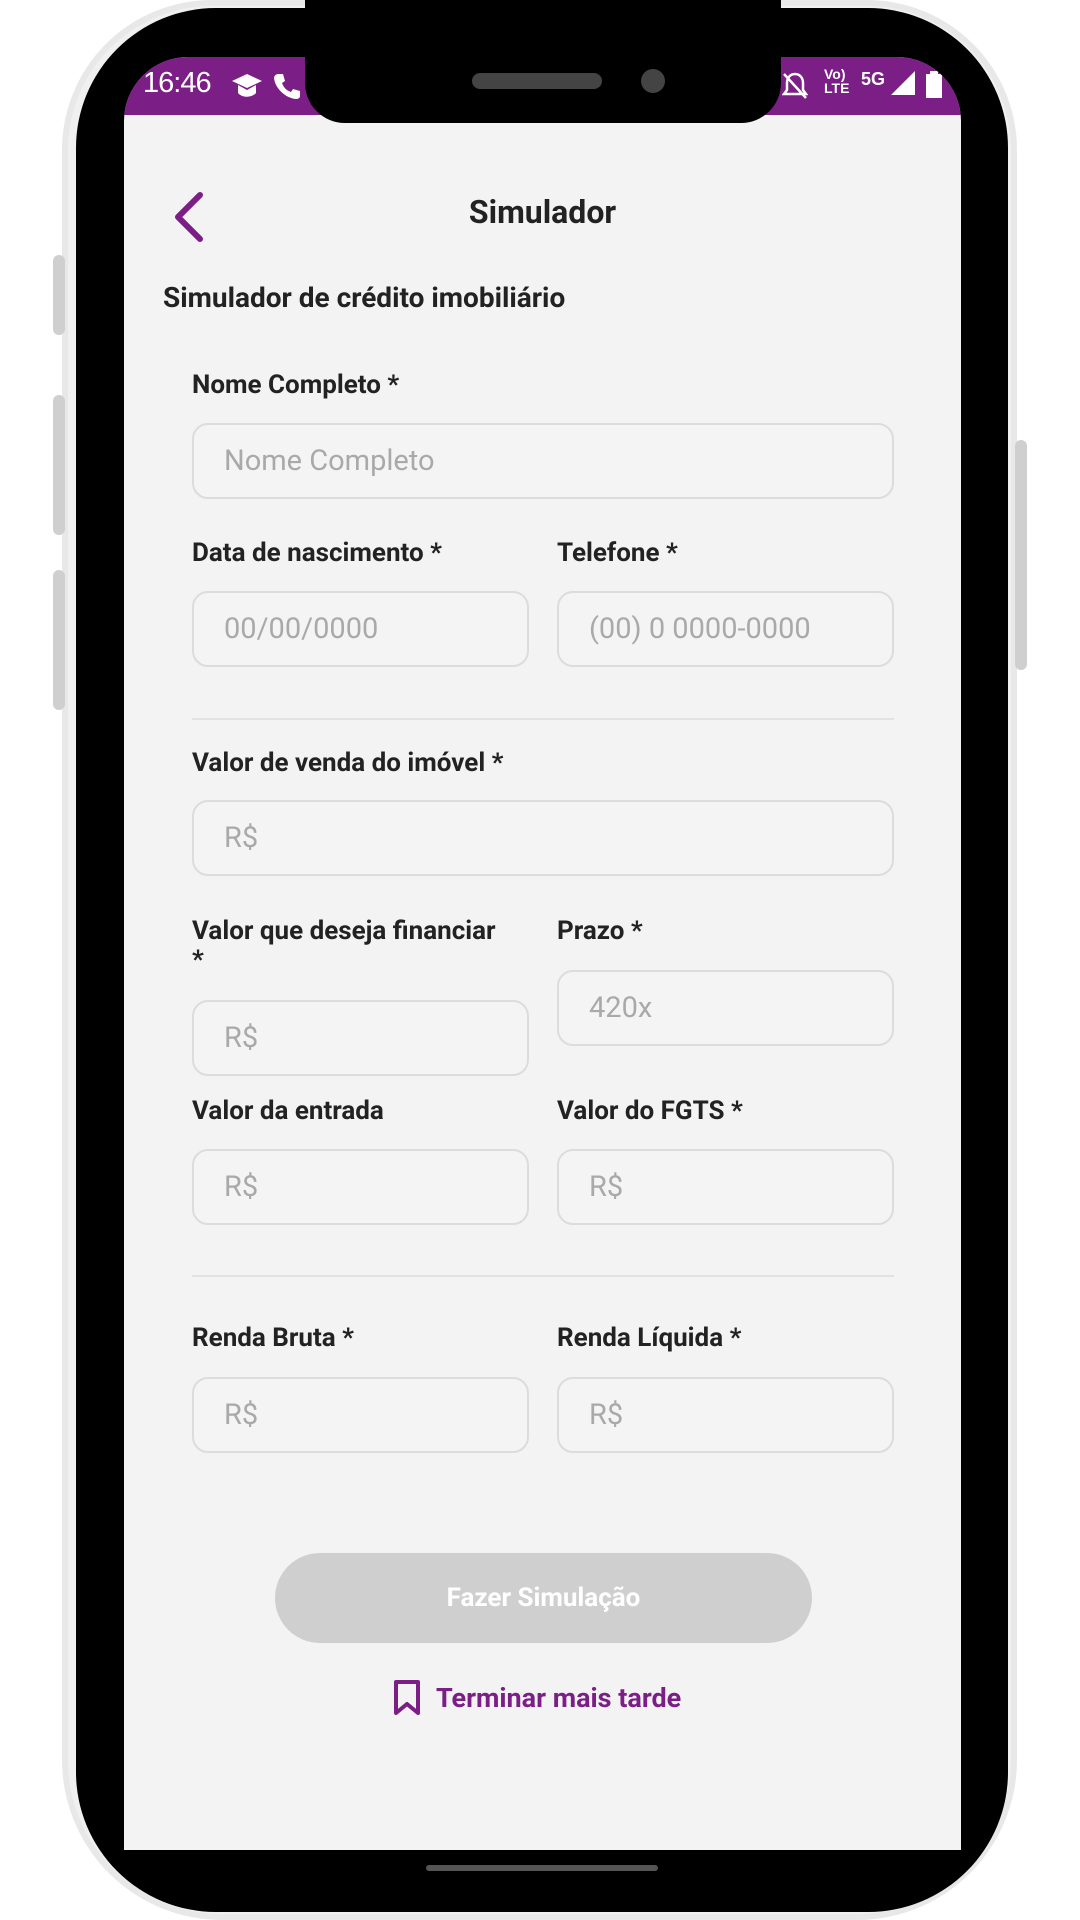  Describe the element at coordinates (873, 79) in the screenshot. I see `signal-label: 5G` at that location.